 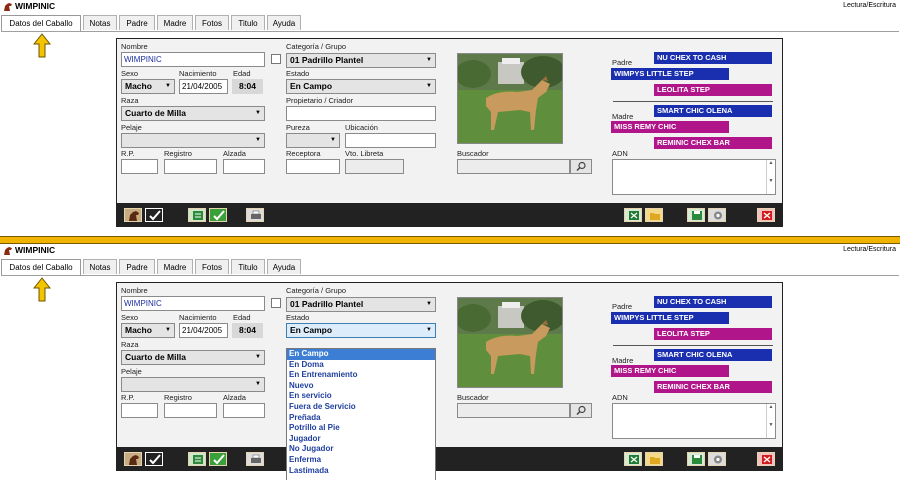 What do you see at coordinates (361, 471) in the screenshot?
I see `estado-option: Lastimada` at bounding box center [361, 471].